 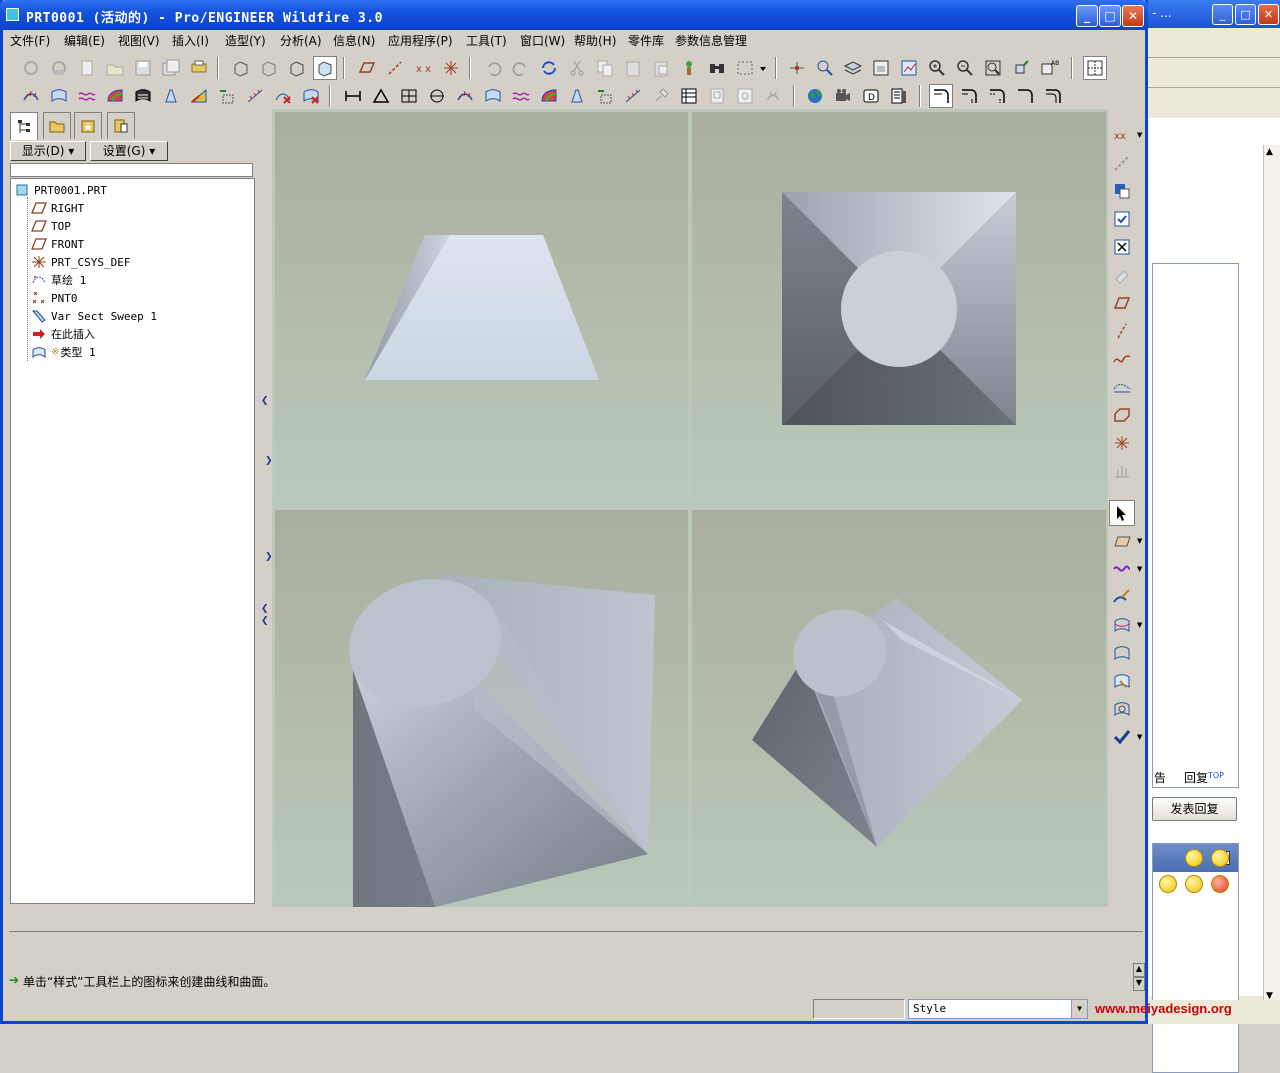 What do you see at coordinates (1122, 513) in the screenshot?
I see `select-tool-icon` at bounding box center [1122, 513].